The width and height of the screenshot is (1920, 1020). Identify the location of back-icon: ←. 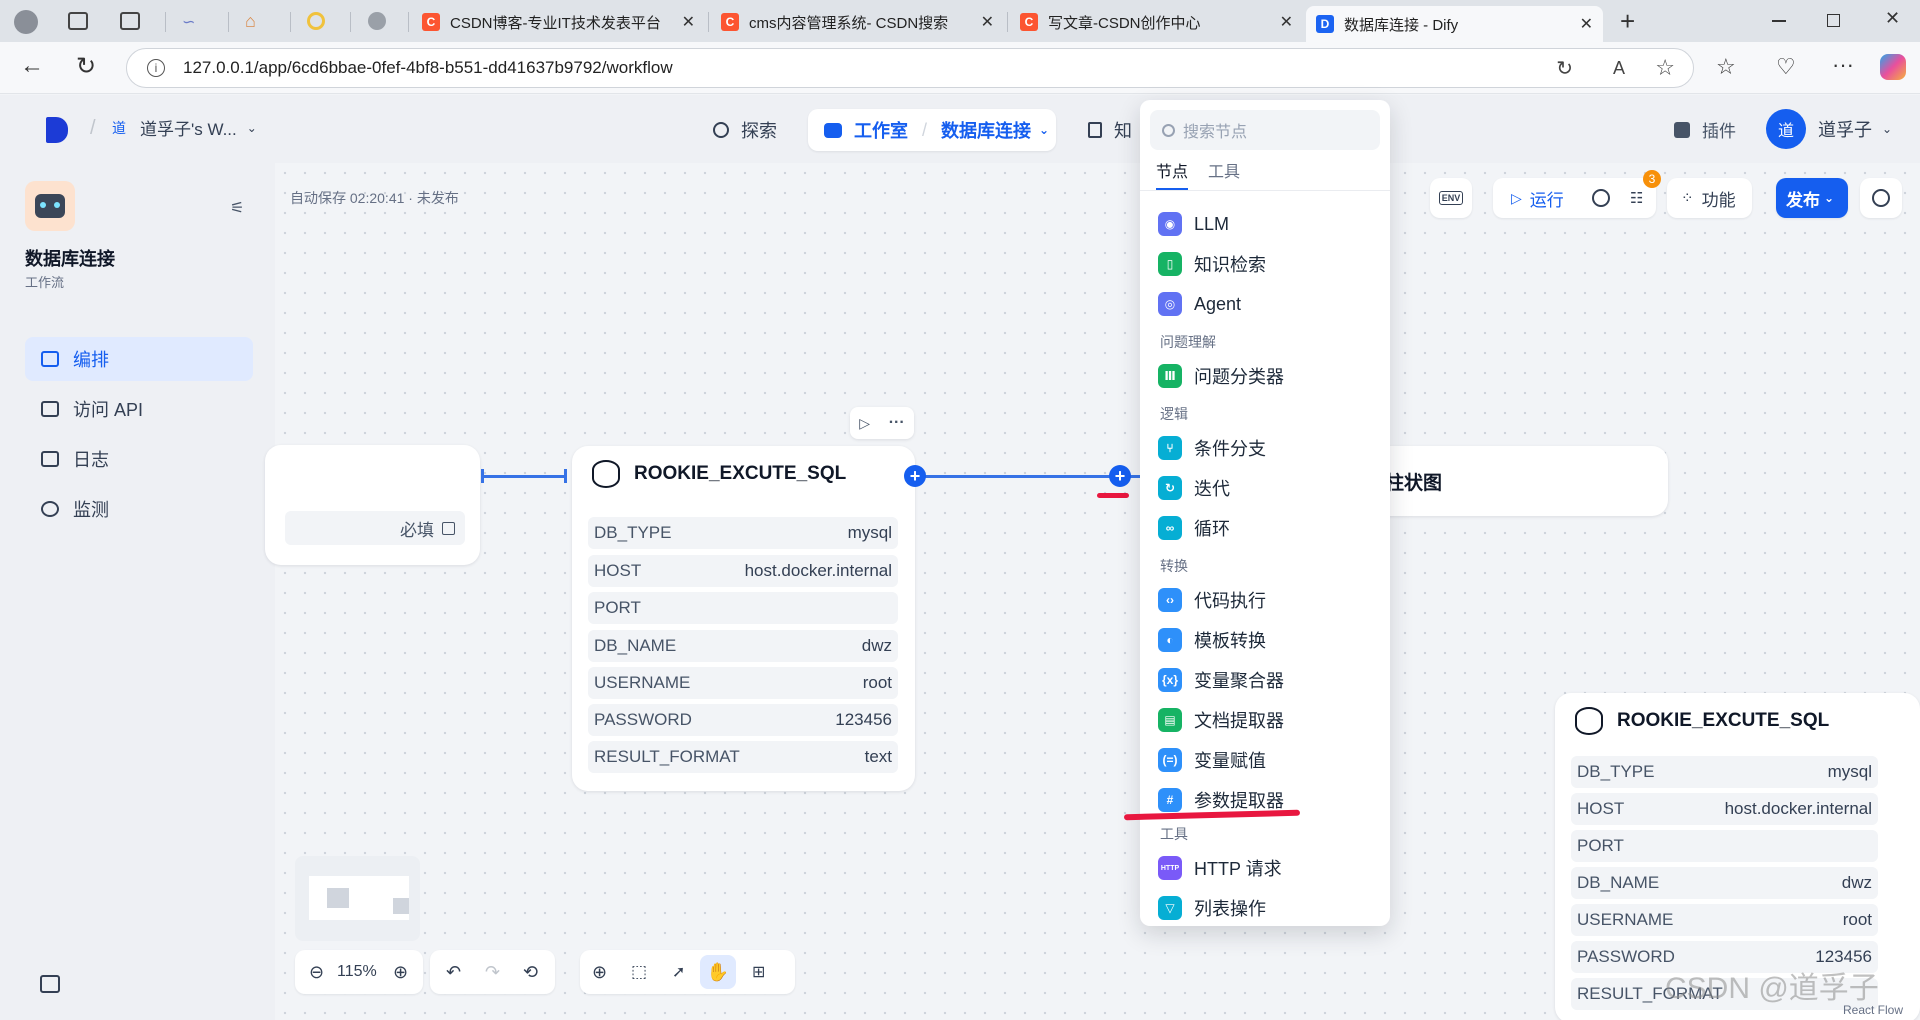
(32, 66).